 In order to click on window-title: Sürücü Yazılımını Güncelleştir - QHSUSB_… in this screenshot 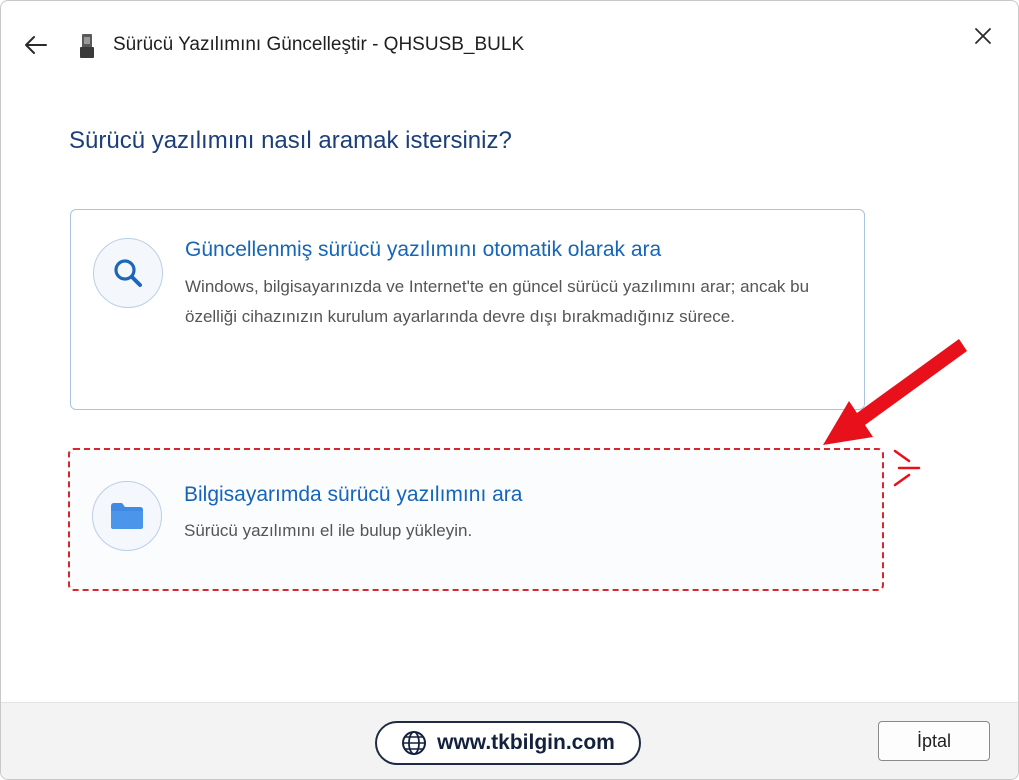, I will do `click(319, 44)`.